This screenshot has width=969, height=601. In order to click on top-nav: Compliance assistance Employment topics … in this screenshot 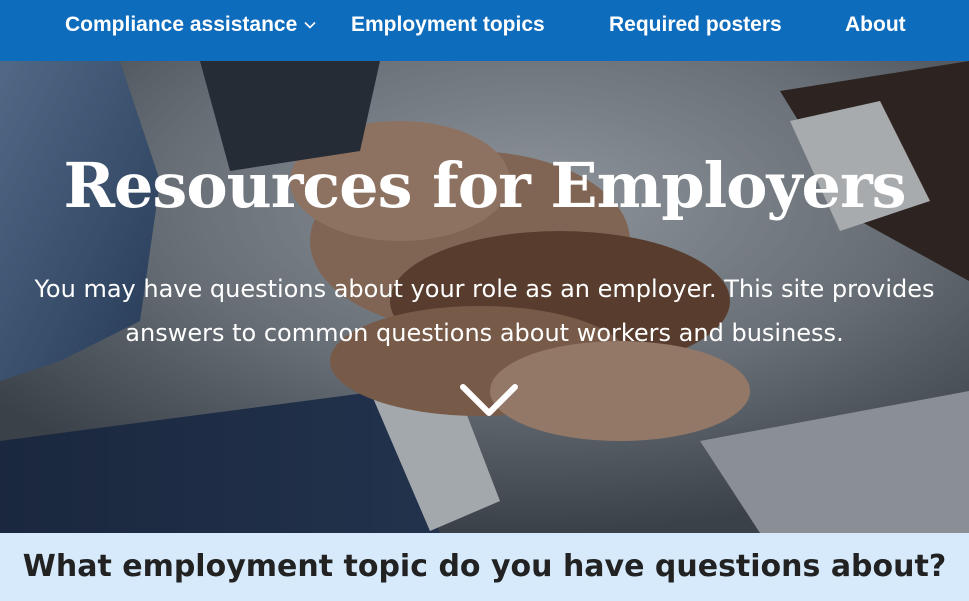, I will do `click(484, 30)`.